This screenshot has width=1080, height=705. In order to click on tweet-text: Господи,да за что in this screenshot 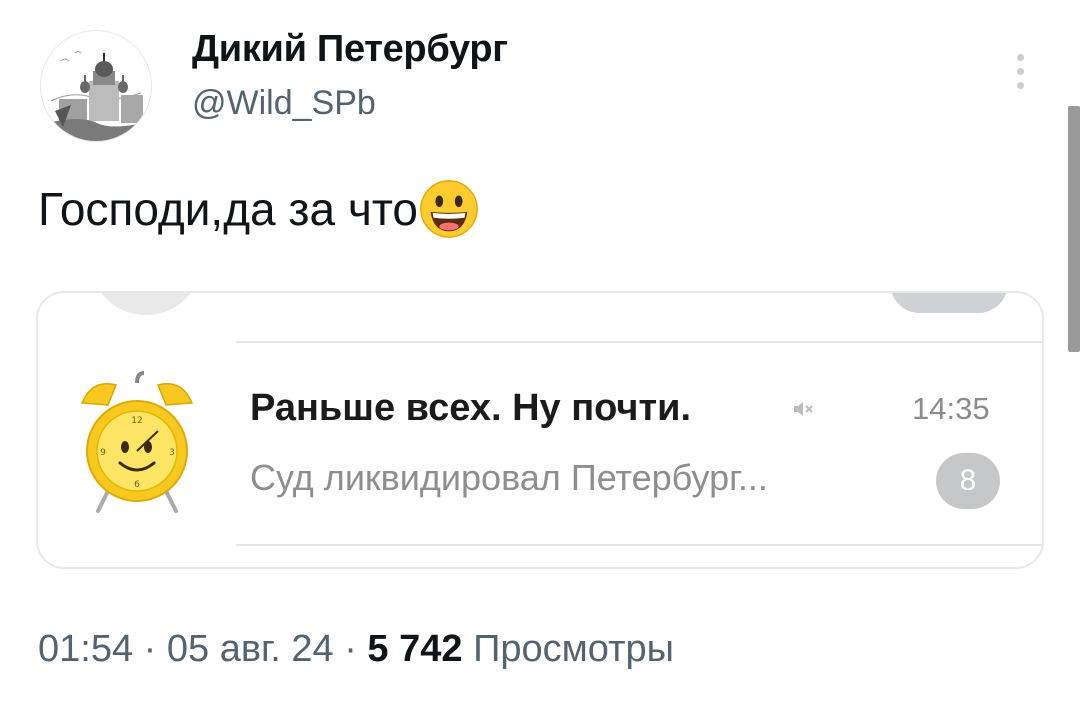, I will do `click(259, 209)`.